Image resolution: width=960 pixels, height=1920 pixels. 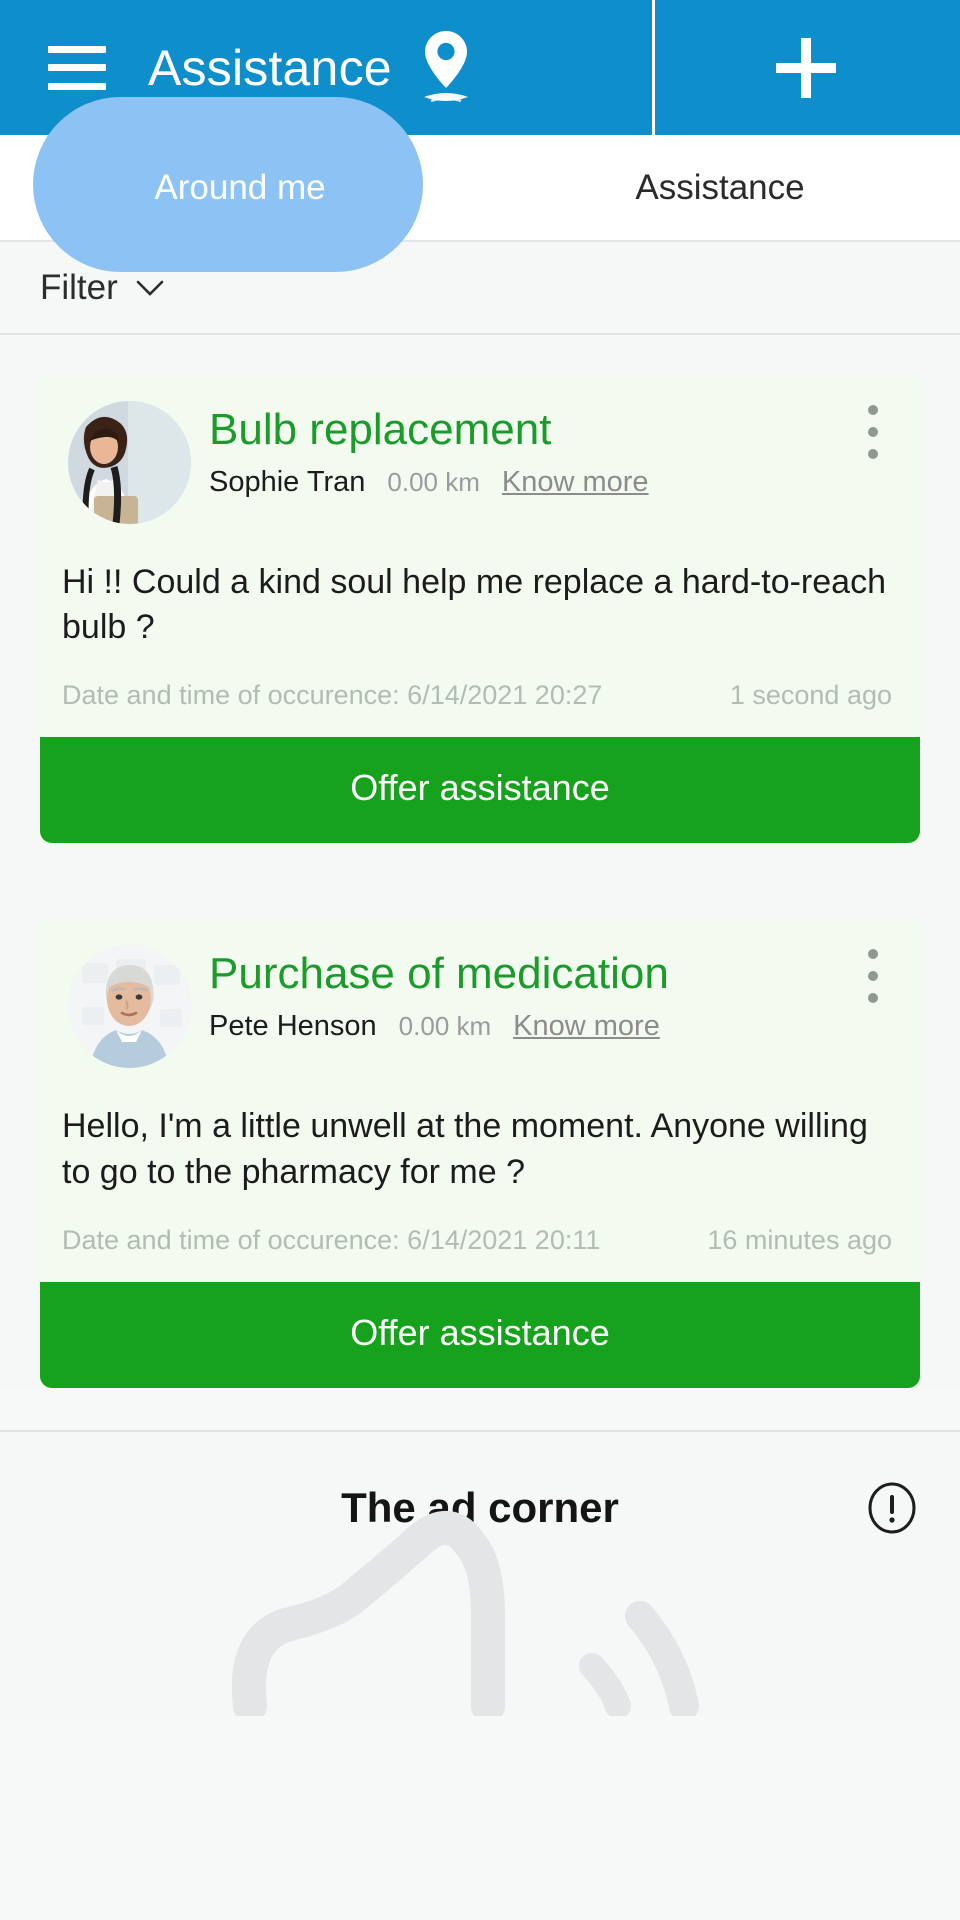 I want to click on ad-corner-section: The ad corner, so click(x=480, y=1572).